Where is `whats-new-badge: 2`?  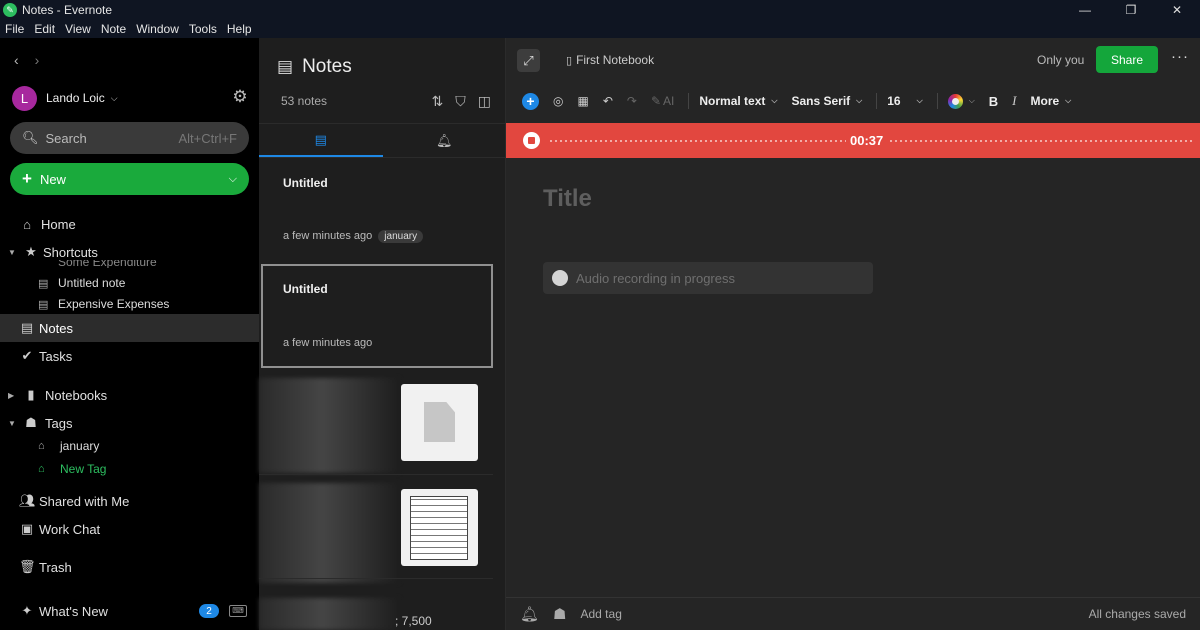
whats-new-badge: 2 is located at coordinates (209, 611).